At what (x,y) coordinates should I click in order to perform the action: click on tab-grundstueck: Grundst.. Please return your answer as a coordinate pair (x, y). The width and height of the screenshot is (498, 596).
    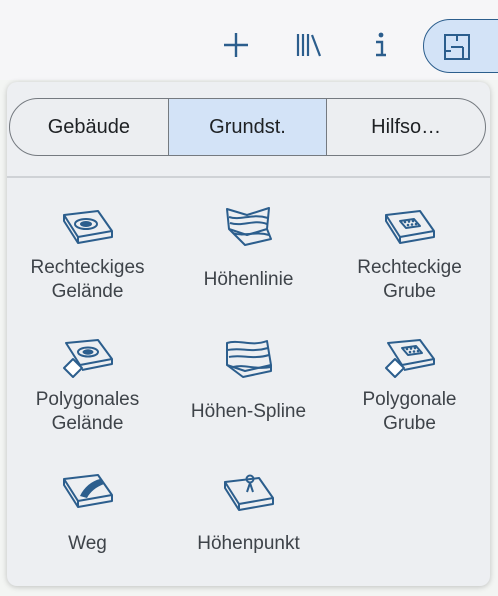
    Looking at the image, I should click on (248, 127).